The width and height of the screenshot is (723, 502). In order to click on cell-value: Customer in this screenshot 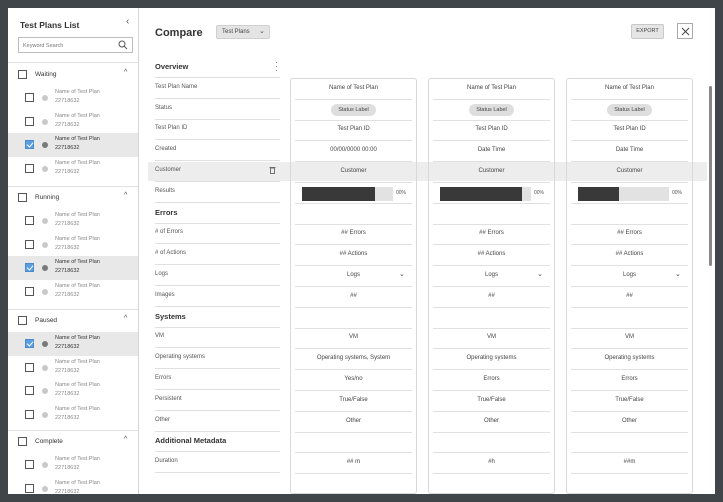, I will do `click(353, 171)`.